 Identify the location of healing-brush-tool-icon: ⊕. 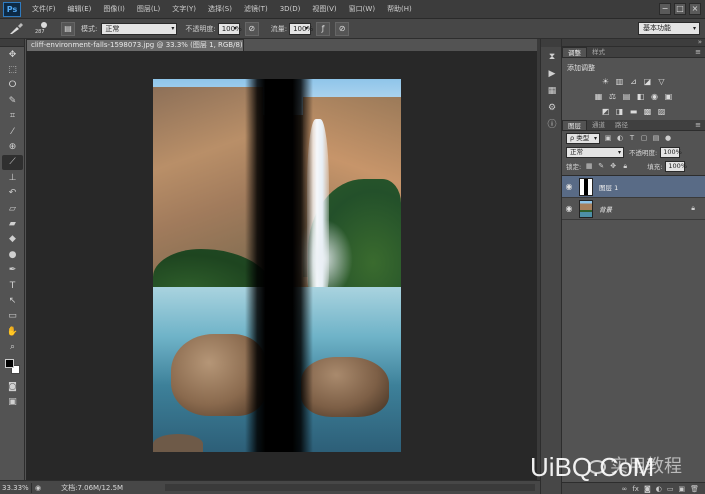
(12, 146).